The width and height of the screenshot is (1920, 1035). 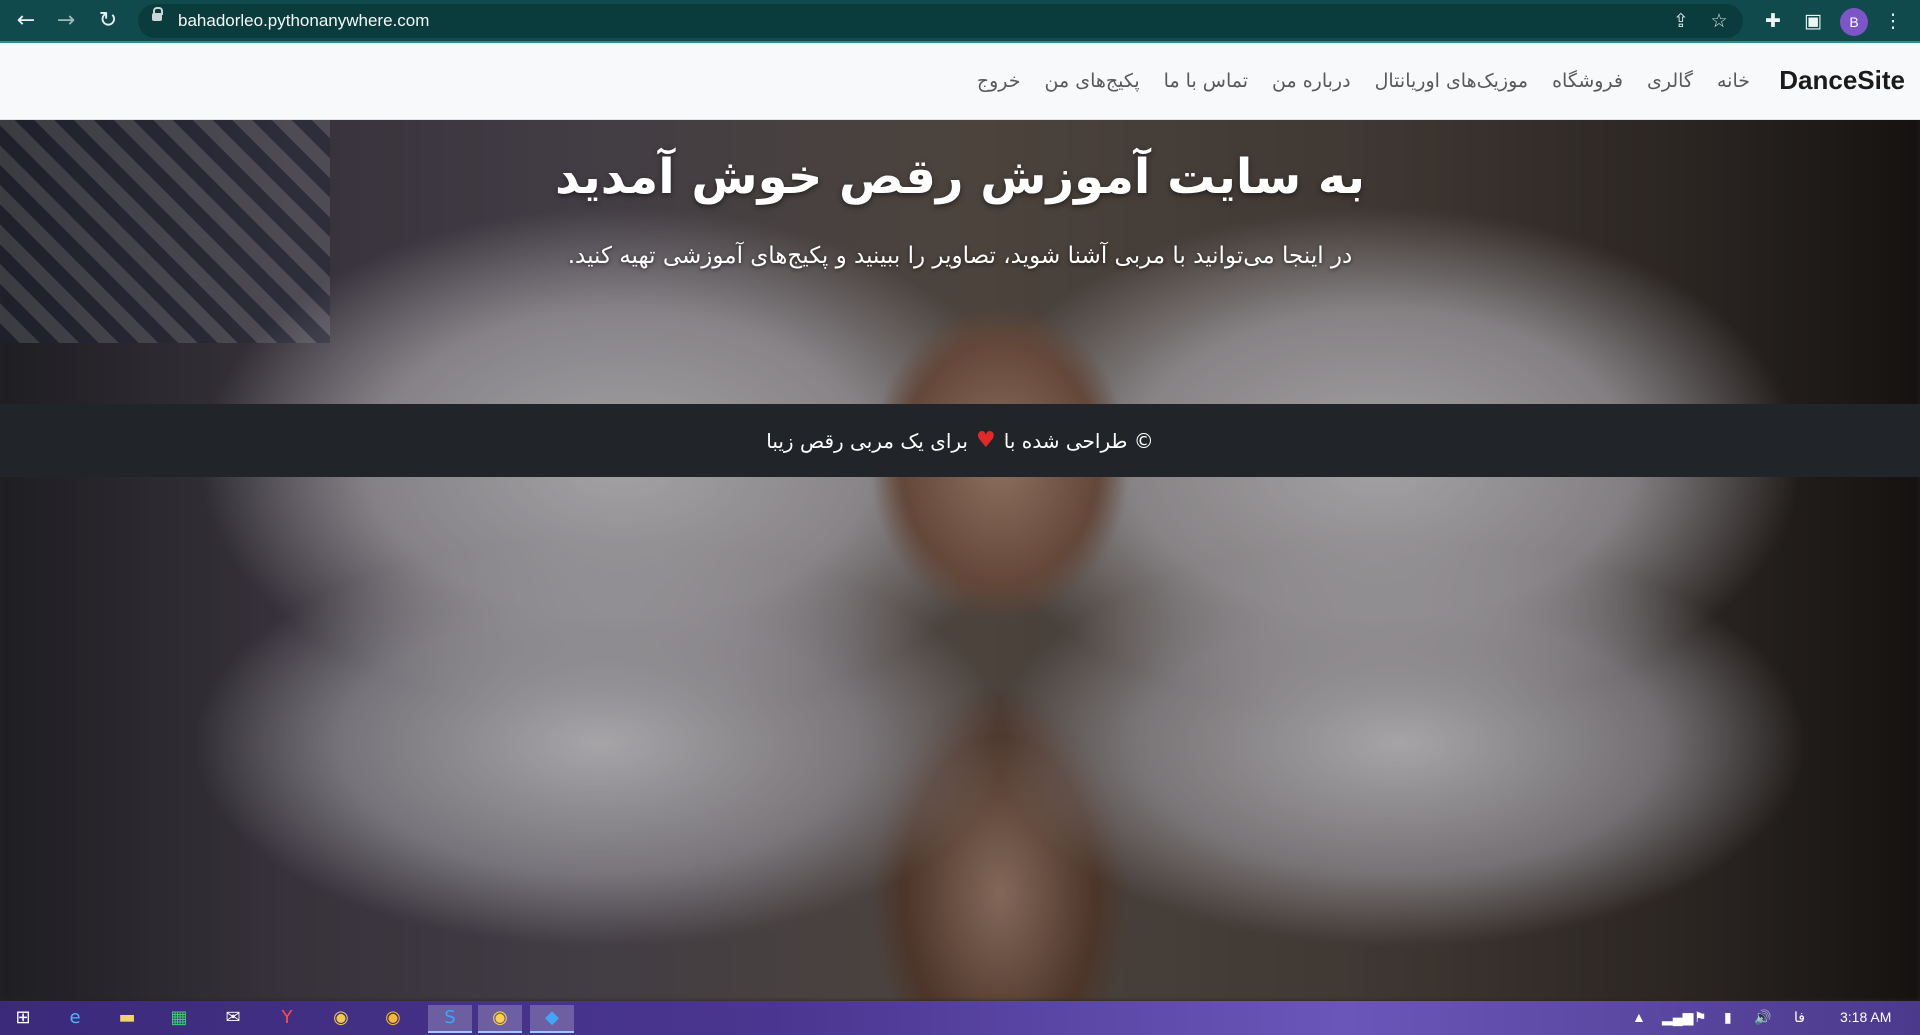 I want to click on profile-avatar: B, so click(x=1854, y=22).